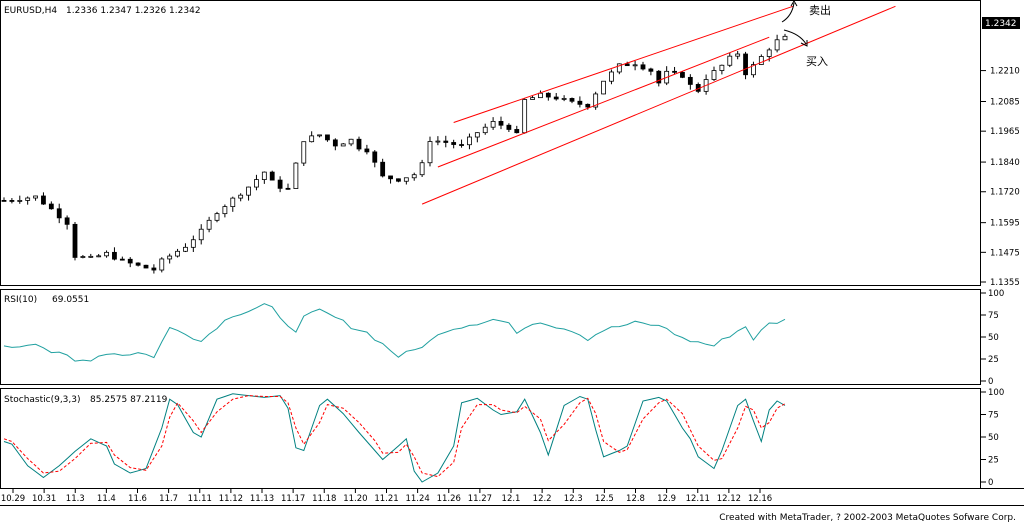 The height and width of the screenshot is (529, 1024). Describe the element at coordinates (129, 400) in the screenshot. I see `stoch-value-label: 85.2575 87.2119` at that location.